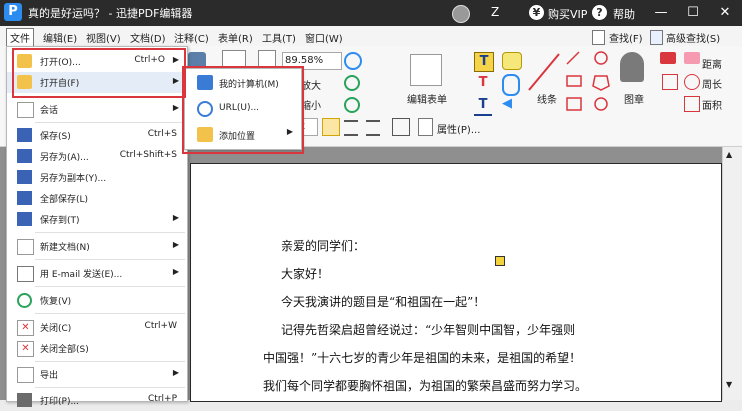  Describe the element at coordinates (352, 83) in the screenshot. I see `rotate-cw-icon` at that location.